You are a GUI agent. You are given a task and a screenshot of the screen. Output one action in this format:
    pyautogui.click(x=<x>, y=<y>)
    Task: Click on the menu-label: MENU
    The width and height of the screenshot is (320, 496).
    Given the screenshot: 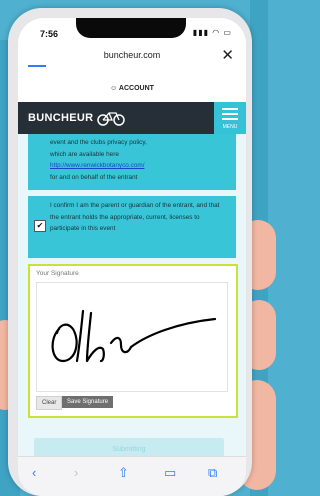 What is the action you would take?
    pyautogui.click(x=230, y=127)
    